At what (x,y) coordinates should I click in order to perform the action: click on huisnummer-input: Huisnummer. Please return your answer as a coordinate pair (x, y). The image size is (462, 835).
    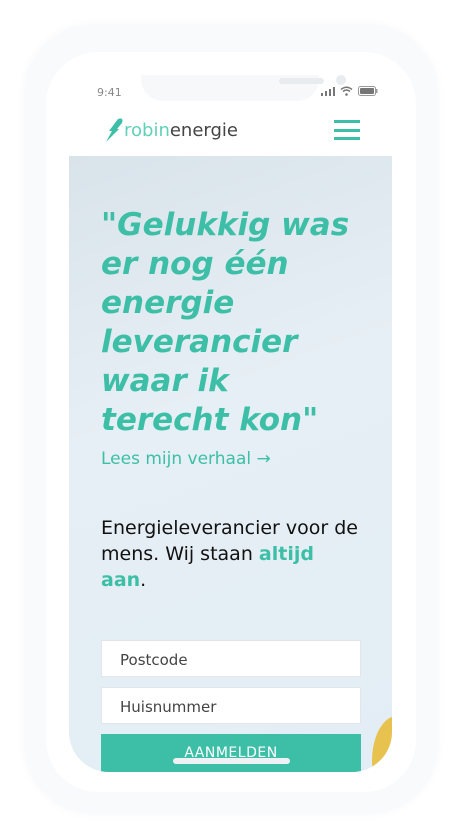
    Looking at the image, I should click on (231, 705).